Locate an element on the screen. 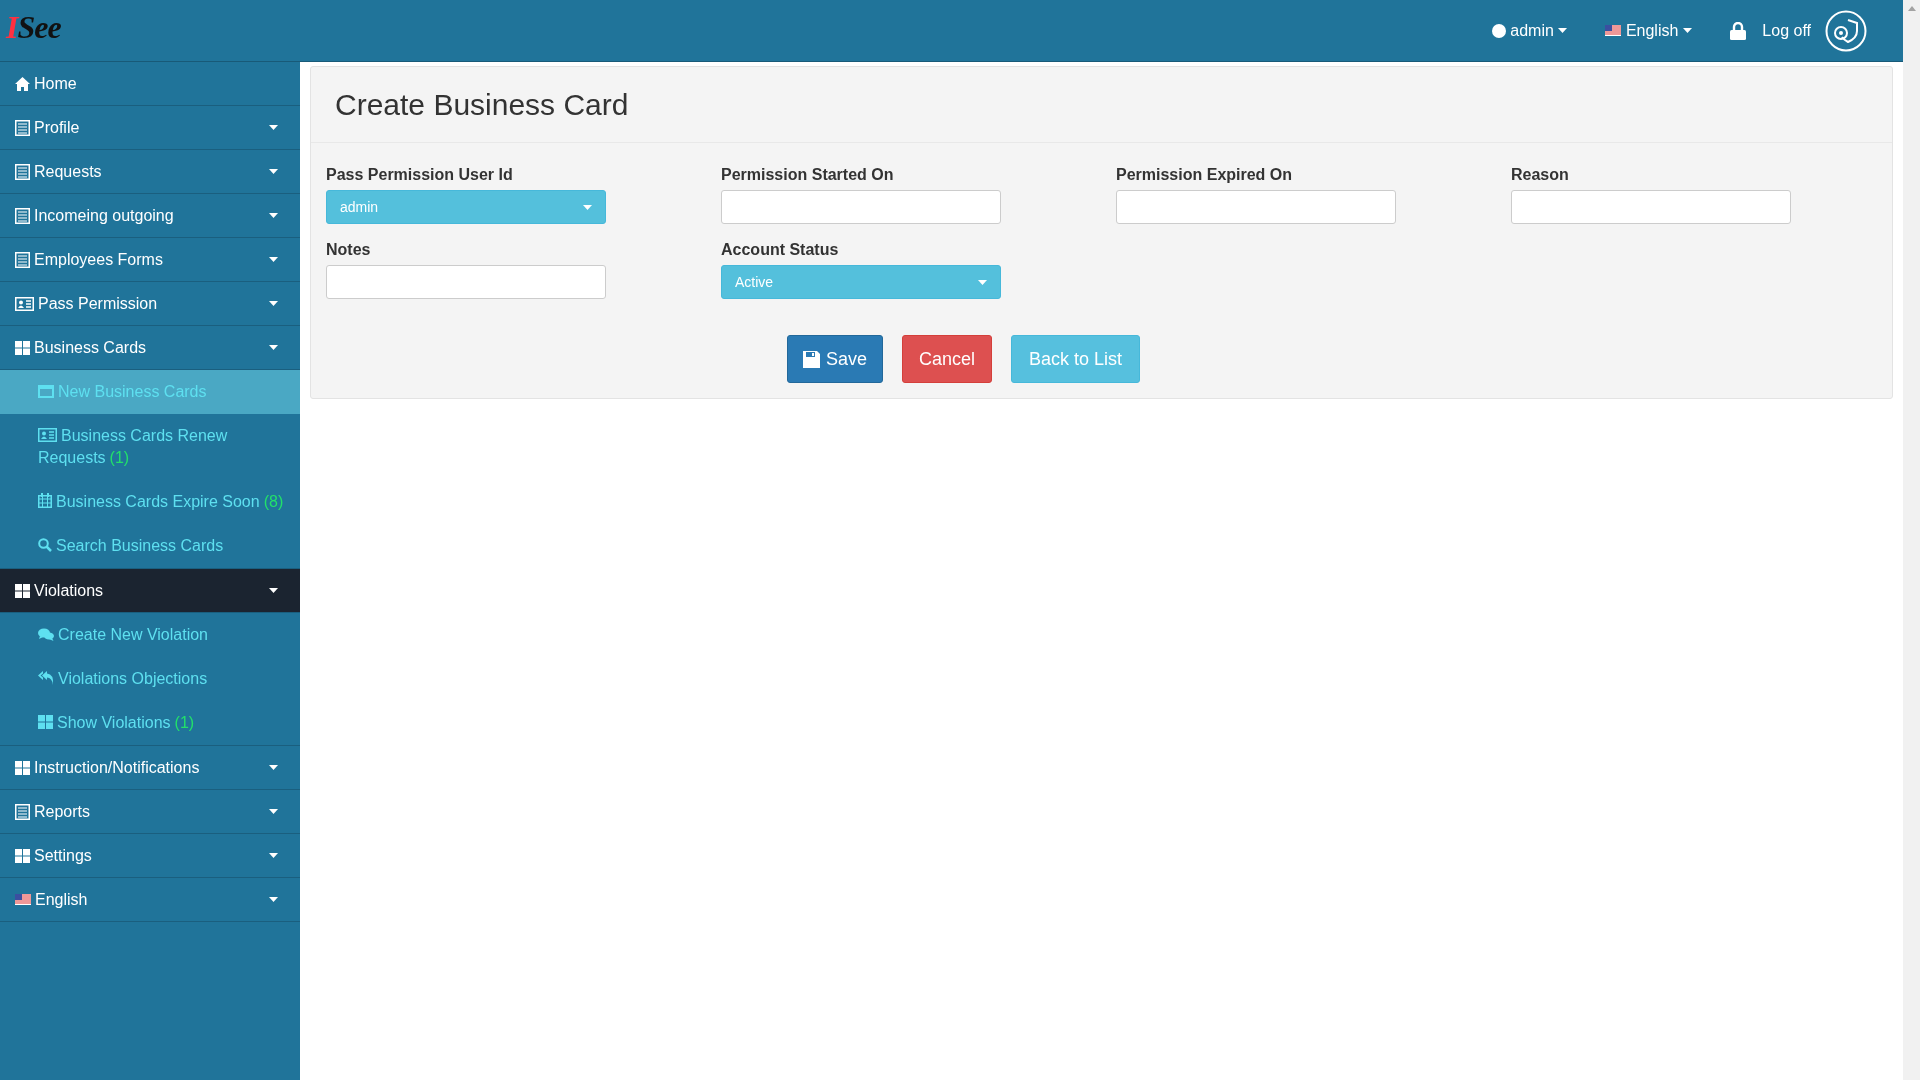 This screenshot has width=1920, height=1080. sidebar-subitem: Show Violations (1) is located at coordinates (150, 723).